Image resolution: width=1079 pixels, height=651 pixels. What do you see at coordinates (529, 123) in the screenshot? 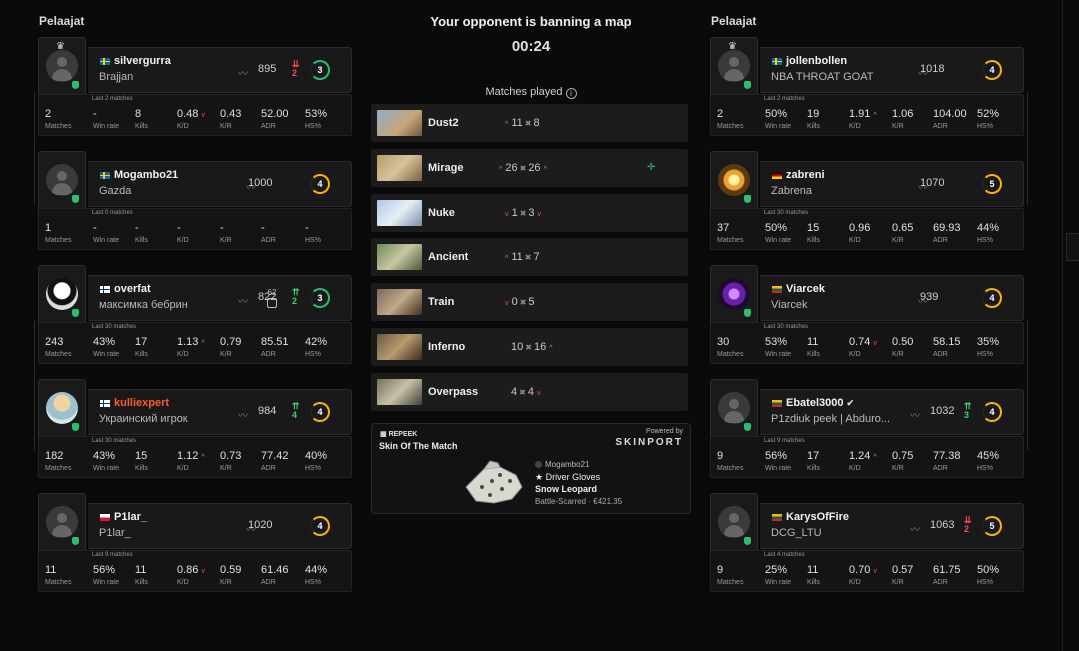
I see `map-row-dust2: Dust2 ^ 11 ✖ 8` at bounding box center [529, 123].